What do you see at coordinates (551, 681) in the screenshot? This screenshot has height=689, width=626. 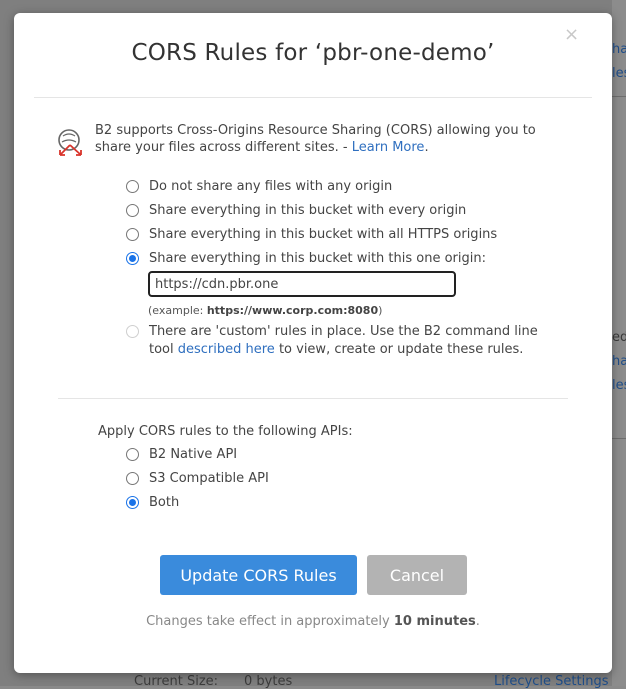 I see `bg-lifecycle-link: Lifecycle Settings` at bounding box center [551, 681].